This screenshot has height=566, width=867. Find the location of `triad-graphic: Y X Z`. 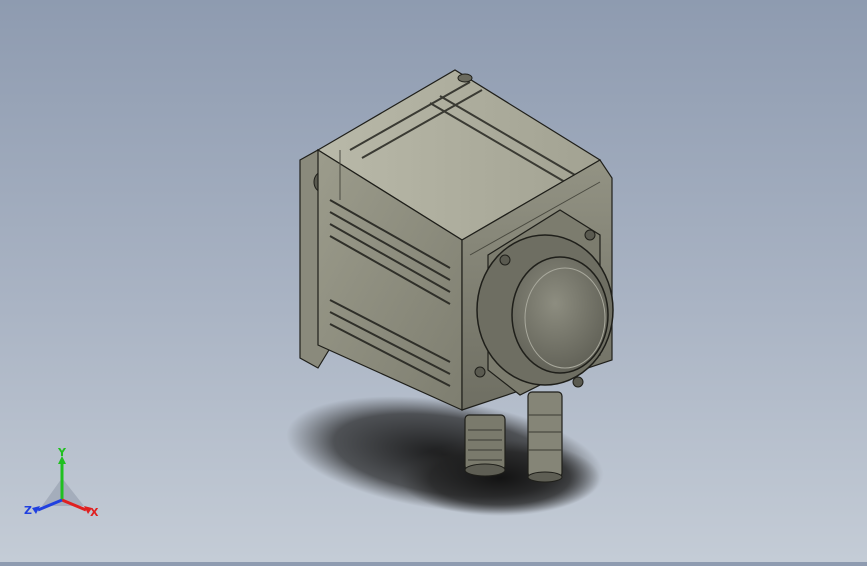

triad-graphic: Y X Z is located at coordinates (61, 482).